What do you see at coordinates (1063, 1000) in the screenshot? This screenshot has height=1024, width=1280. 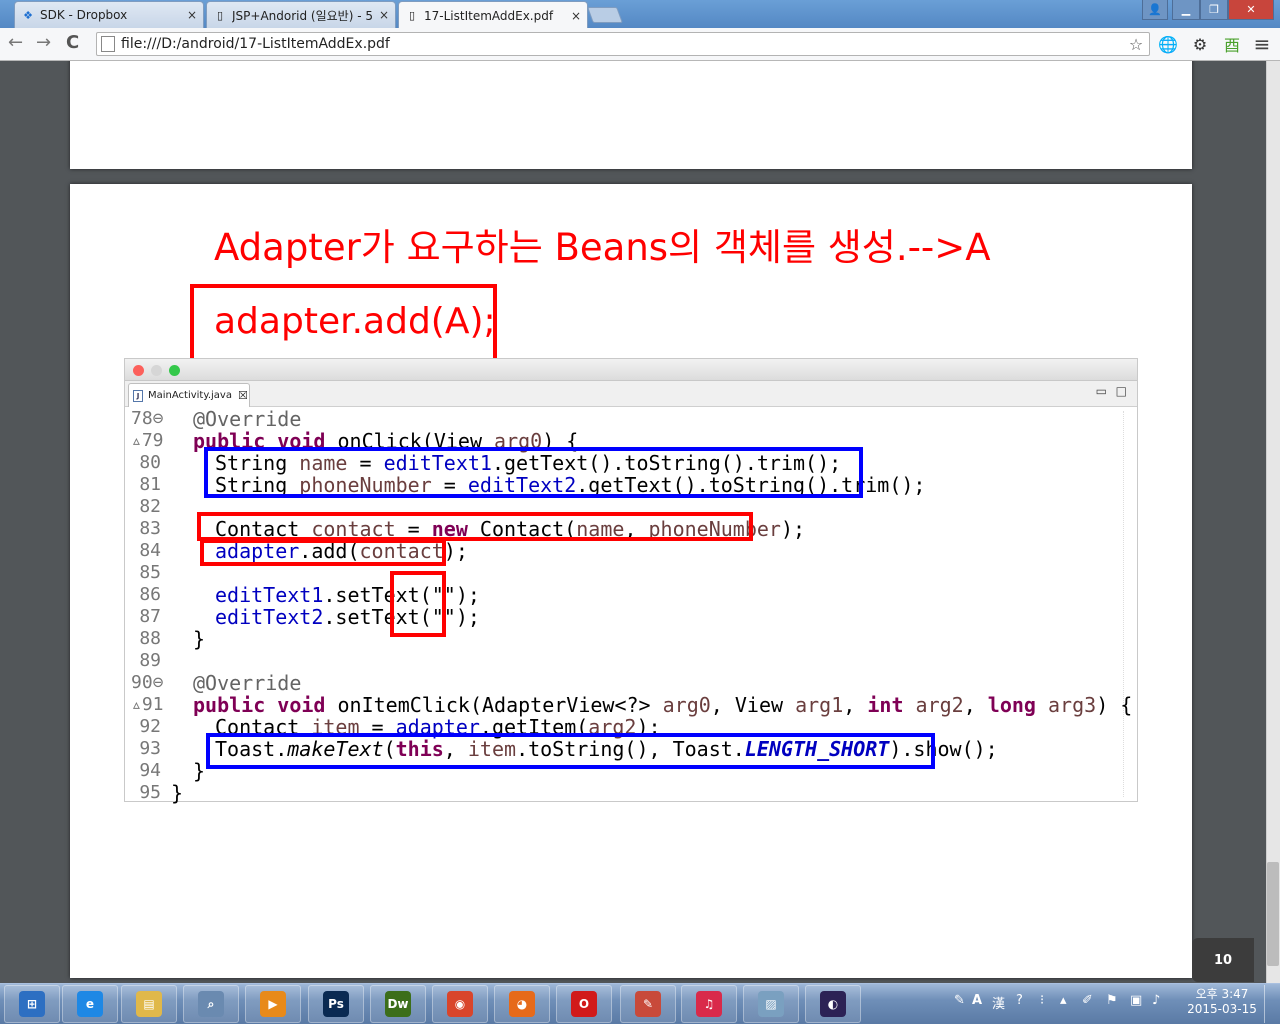 I see `show-hidden-icons: ▴` at bounding box center [1063, 1000].